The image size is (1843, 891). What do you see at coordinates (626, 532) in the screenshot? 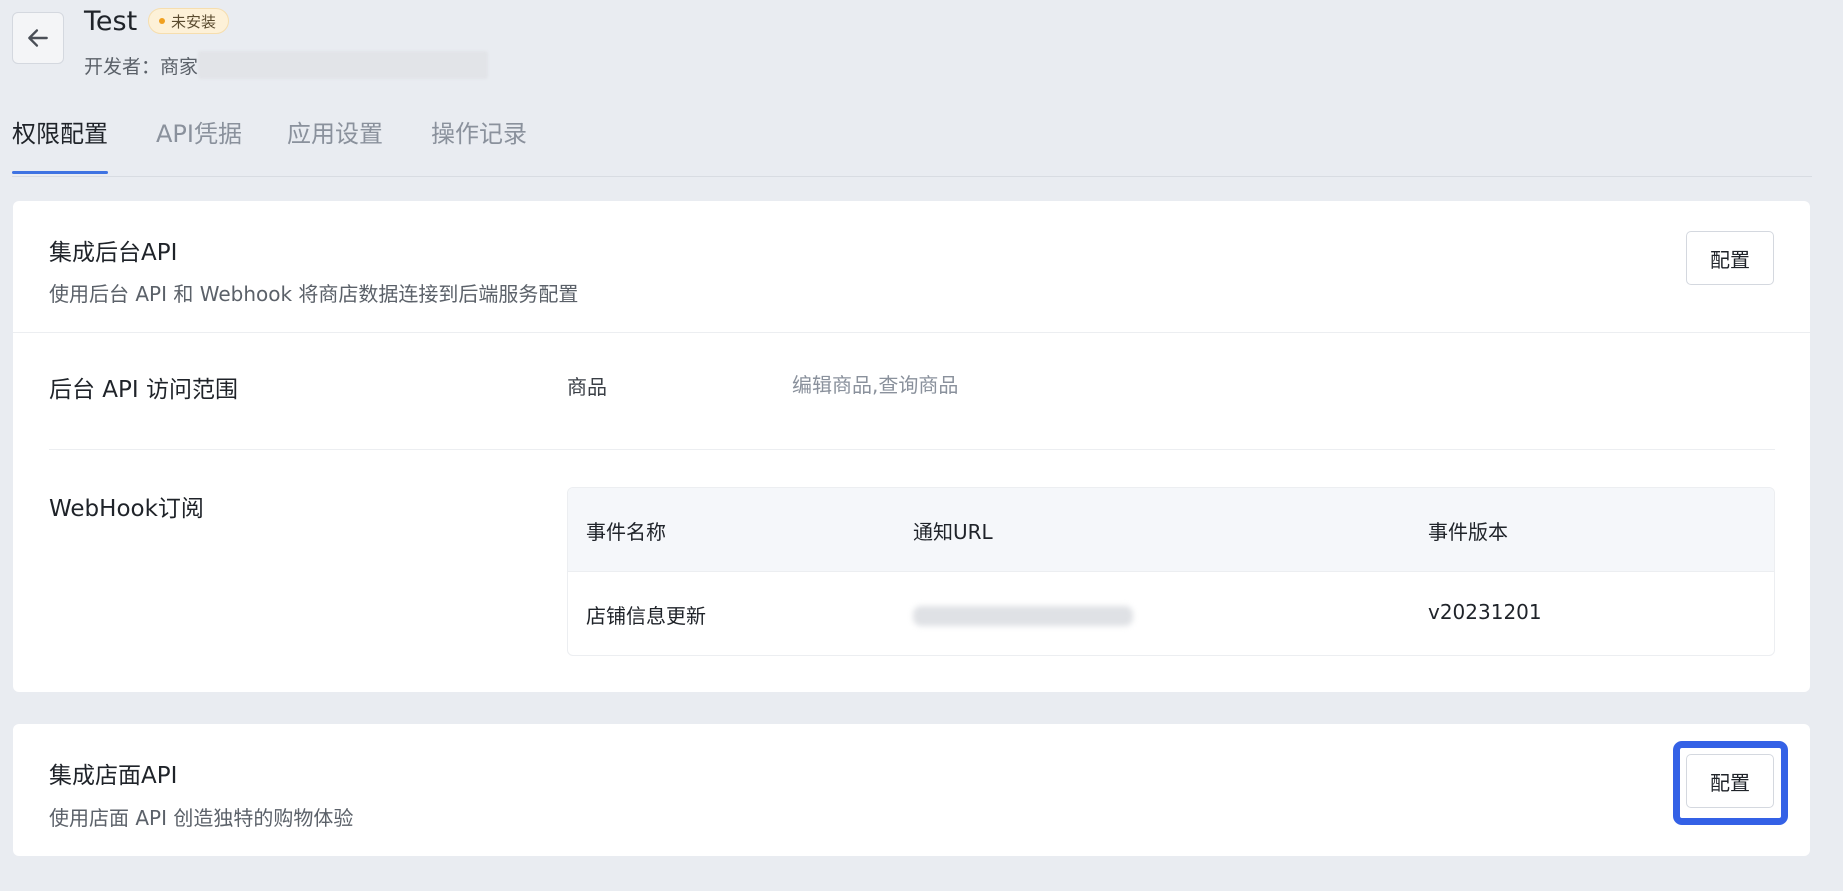
I see `column-header-event-name: 事件名称` at bounding box center [626, 532].